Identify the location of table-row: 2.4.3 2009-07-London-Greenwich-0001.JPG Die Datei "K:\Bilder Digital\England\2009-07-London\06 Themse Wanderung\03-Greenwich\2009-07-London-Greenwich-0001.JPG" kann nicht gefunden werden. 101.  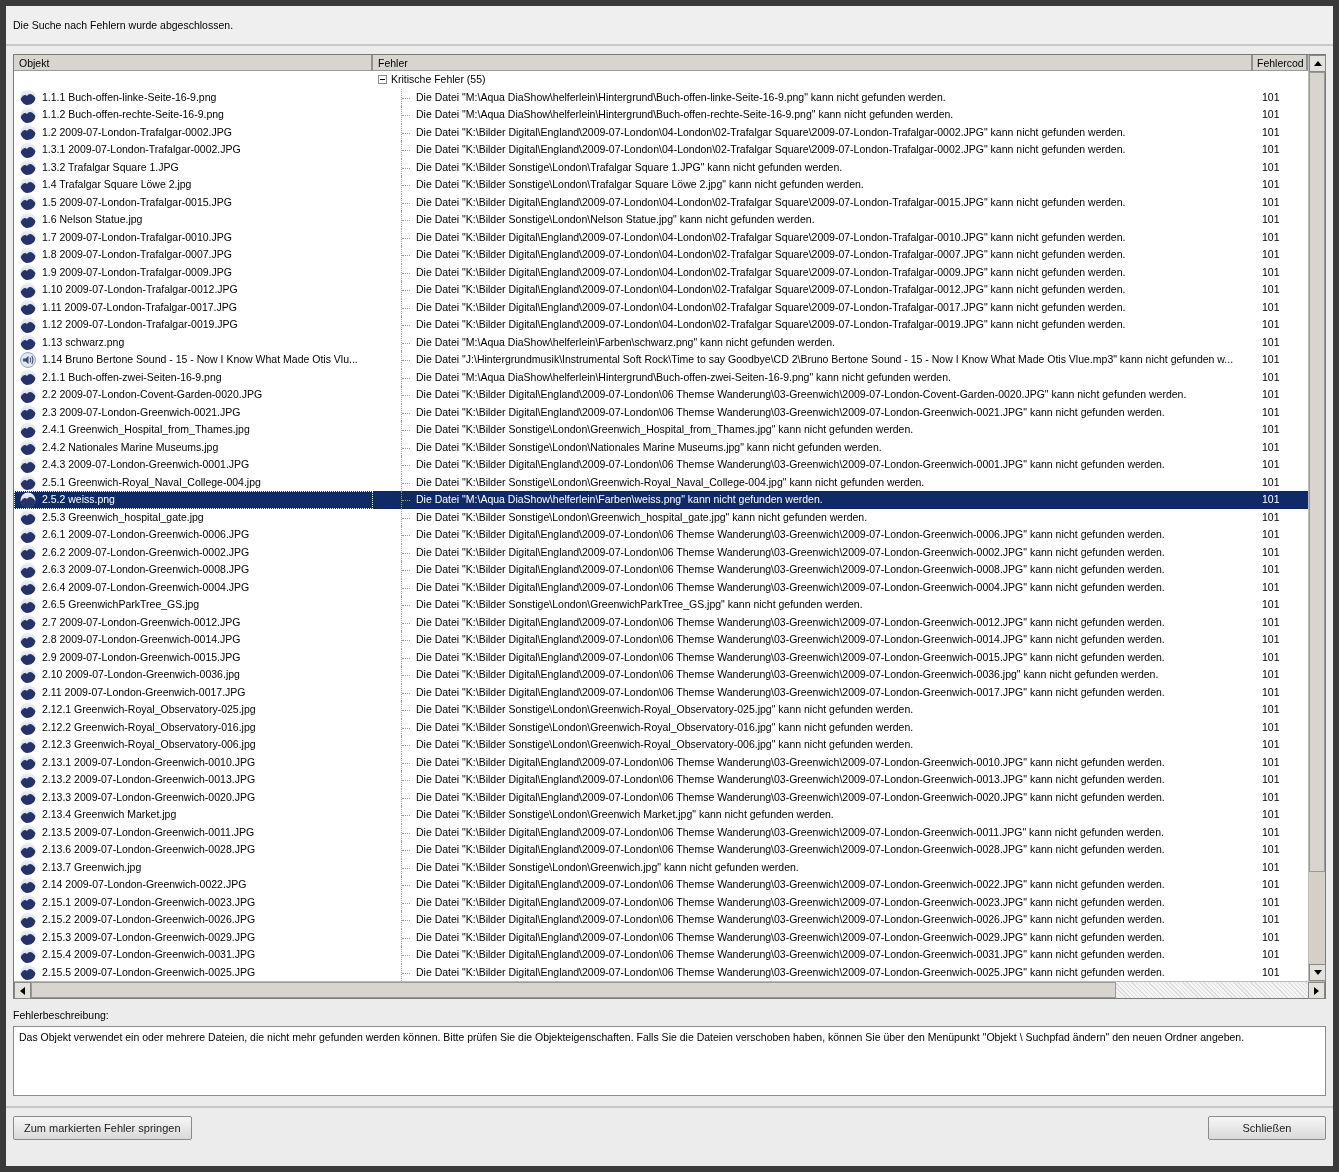
(661, 465).